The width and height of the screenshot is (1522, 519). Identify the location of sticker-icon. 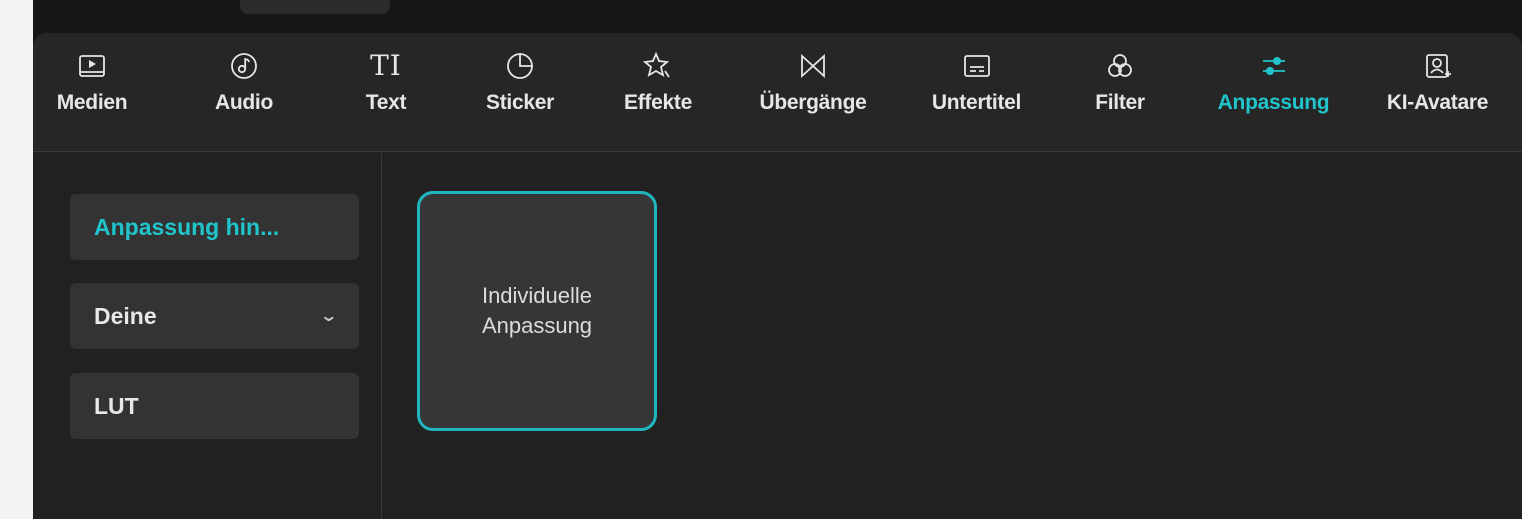
(520, 66).